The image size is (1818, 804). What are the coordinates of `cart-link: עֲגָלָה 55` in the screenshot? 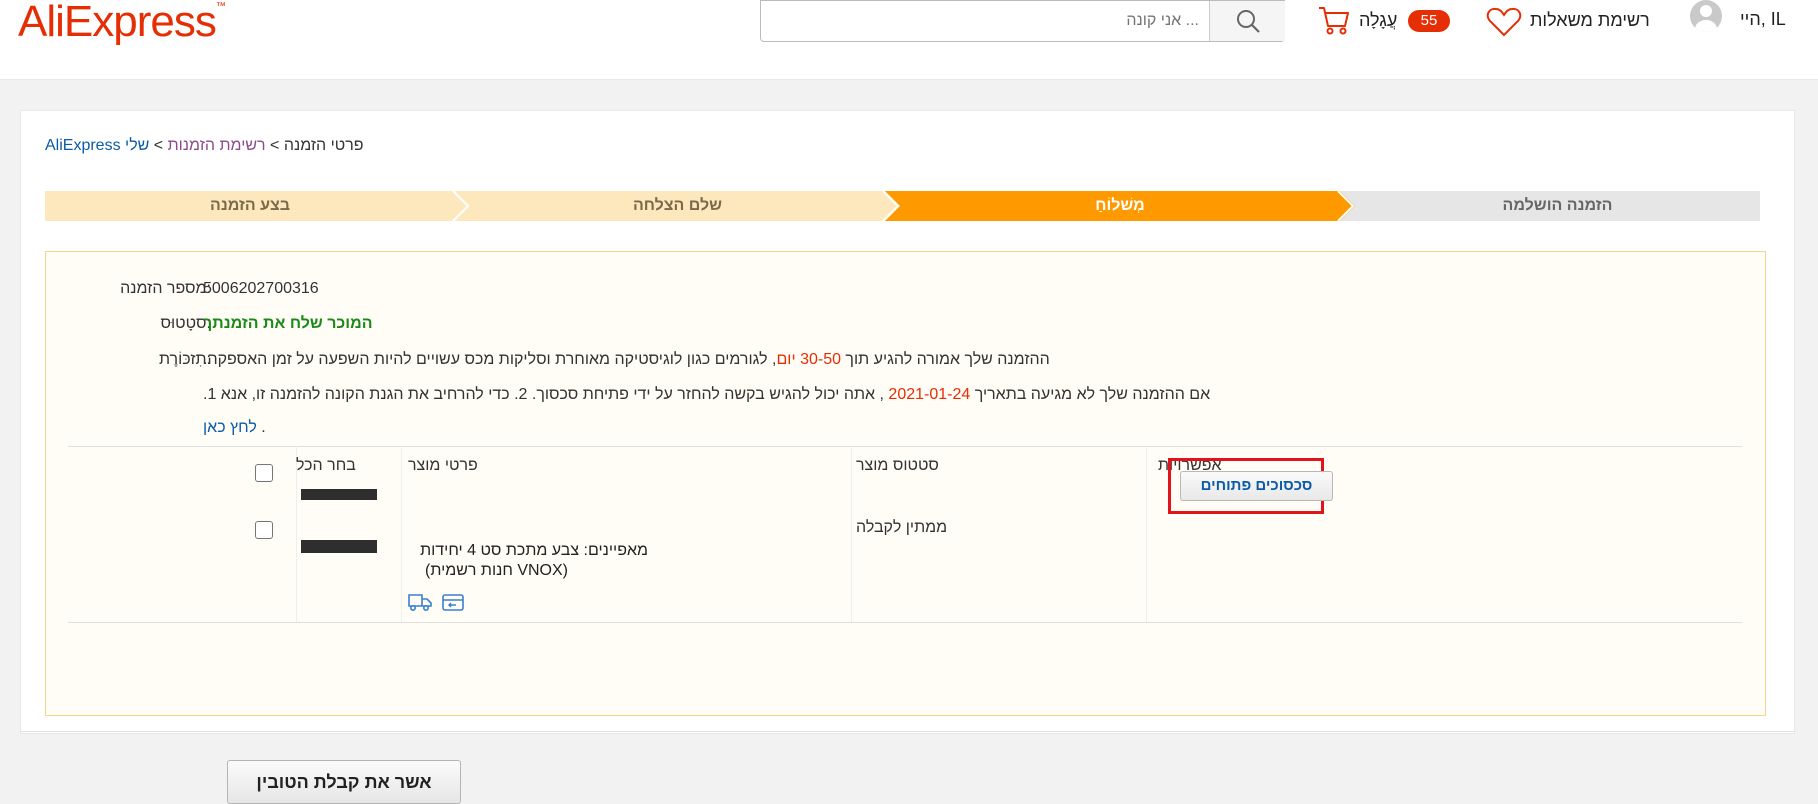 It's located at (1382, 21).